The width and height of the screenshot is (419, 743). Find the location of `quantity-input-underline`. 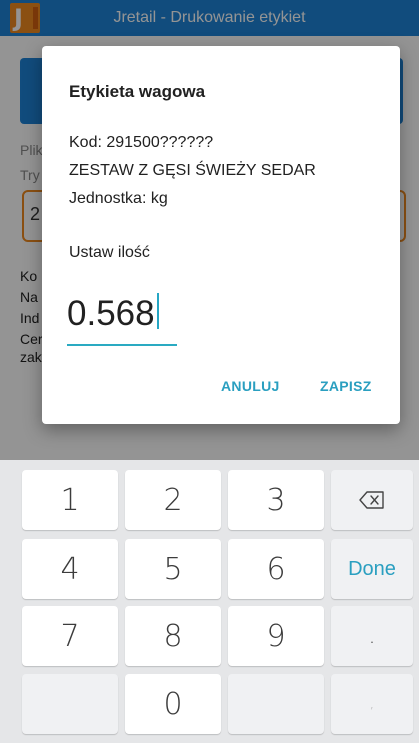

quantity-input-underline is located at coordinates (122, 345).